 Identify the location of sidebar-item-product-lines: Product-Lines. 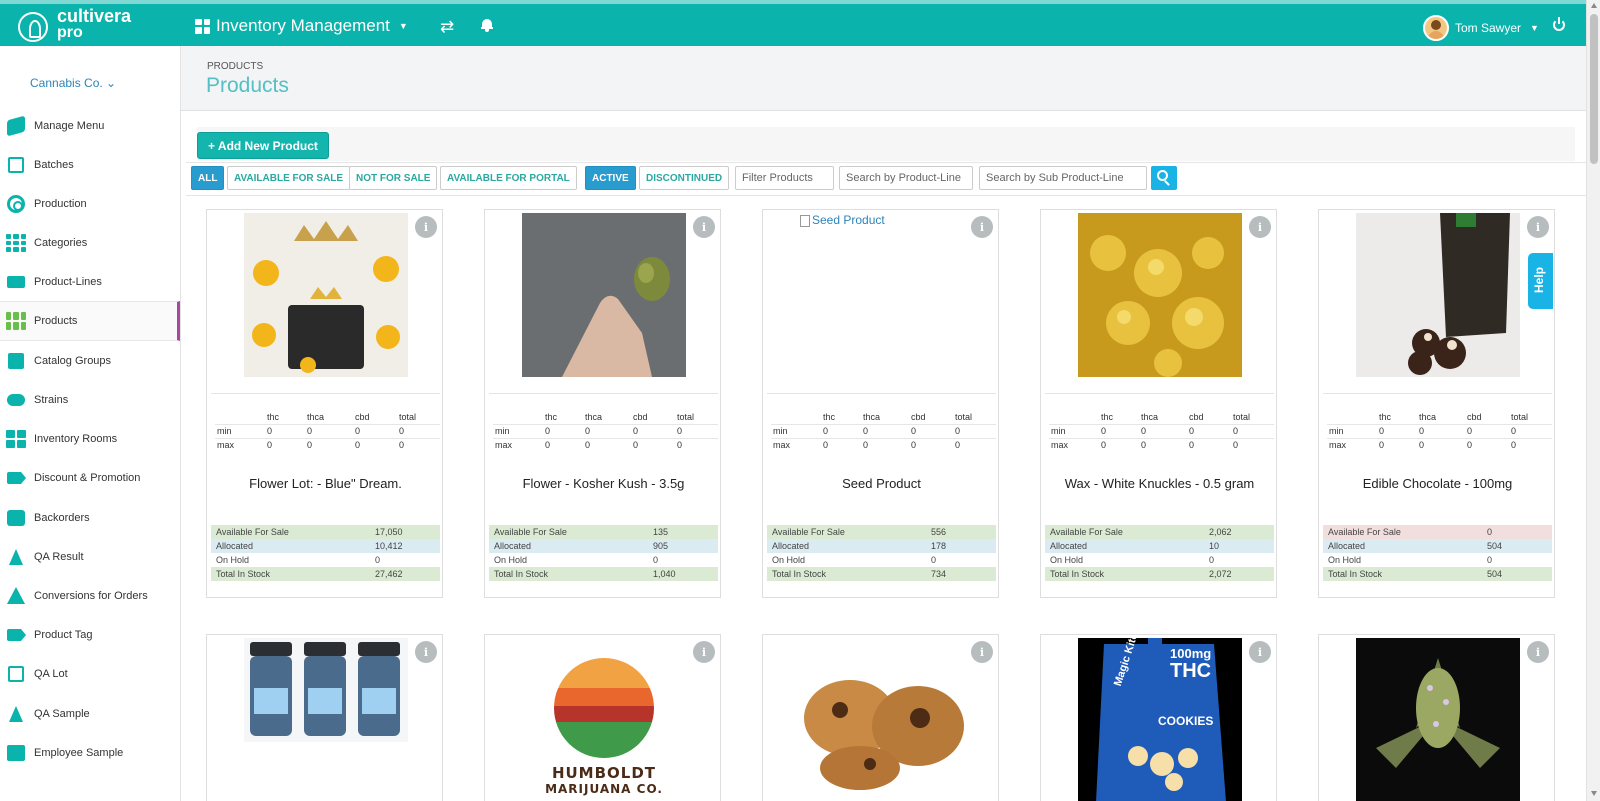
(90, 282).